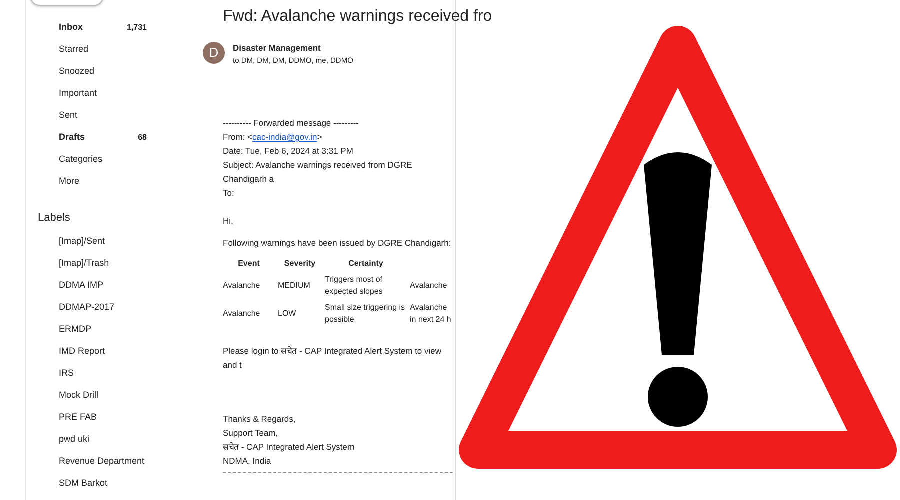 This screenshot has width=900, height=500. Describe the element at coordinates (337, 243) in the screenshot. I see `intro-text: Following warnings have been issued by DGRE Chandigarh:` at that location.